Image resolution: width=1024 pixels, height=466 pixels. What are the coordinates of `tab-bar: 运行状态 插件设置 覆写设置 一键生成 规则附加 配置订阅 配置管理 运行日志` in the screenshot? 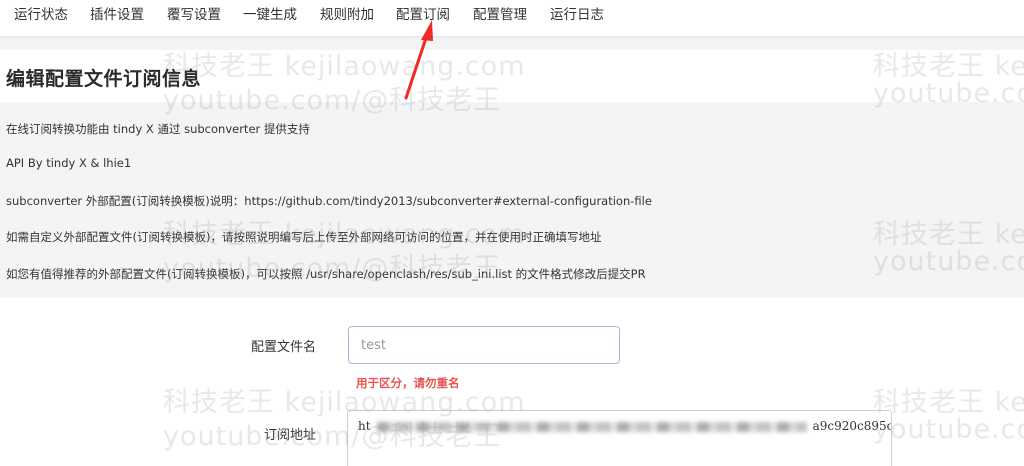 It's located at (512, 18).